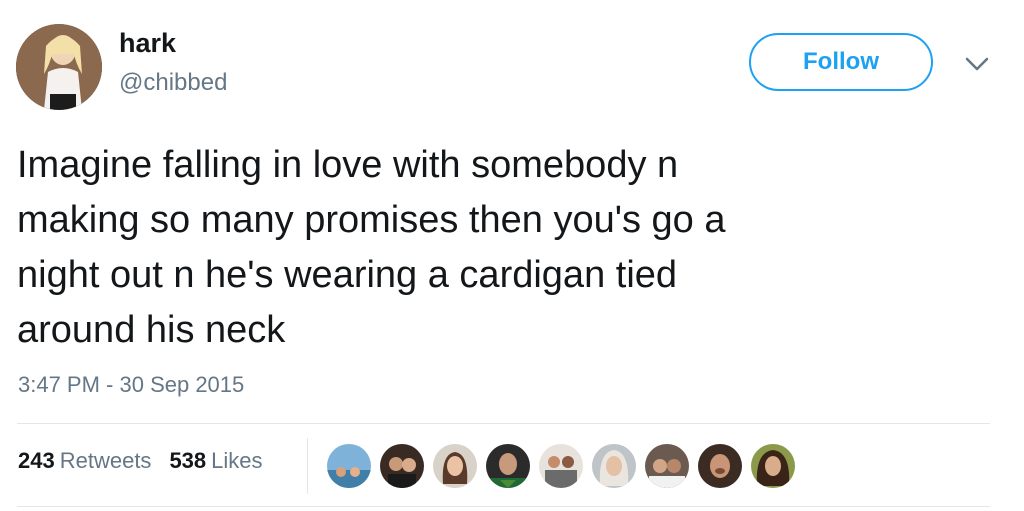 This screenshot has height=511, width=1024. Describe the element at coordinates (841, 62) in the screenshot. I see `follow-button: Follow` at that location.